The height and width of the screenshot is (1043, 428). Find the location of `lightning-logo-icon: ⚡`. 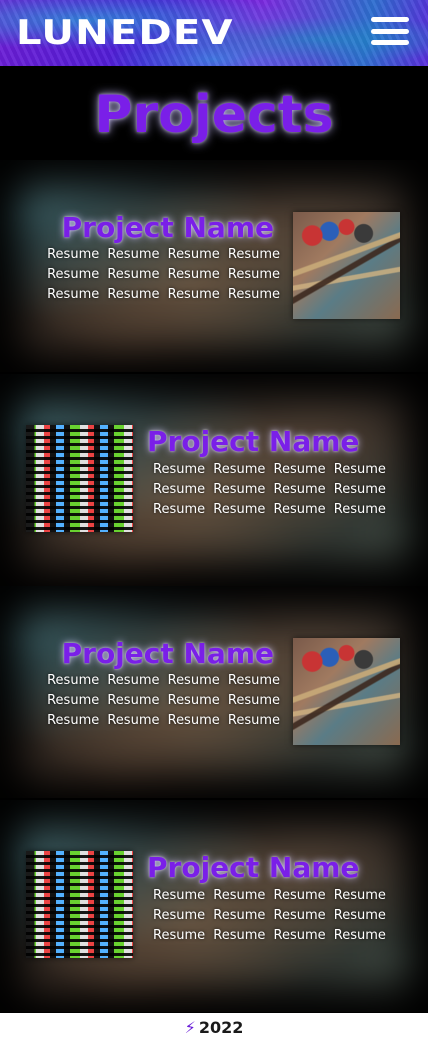

lightning-logo-icon: ⚡ is located at coordinates (190, 1027).